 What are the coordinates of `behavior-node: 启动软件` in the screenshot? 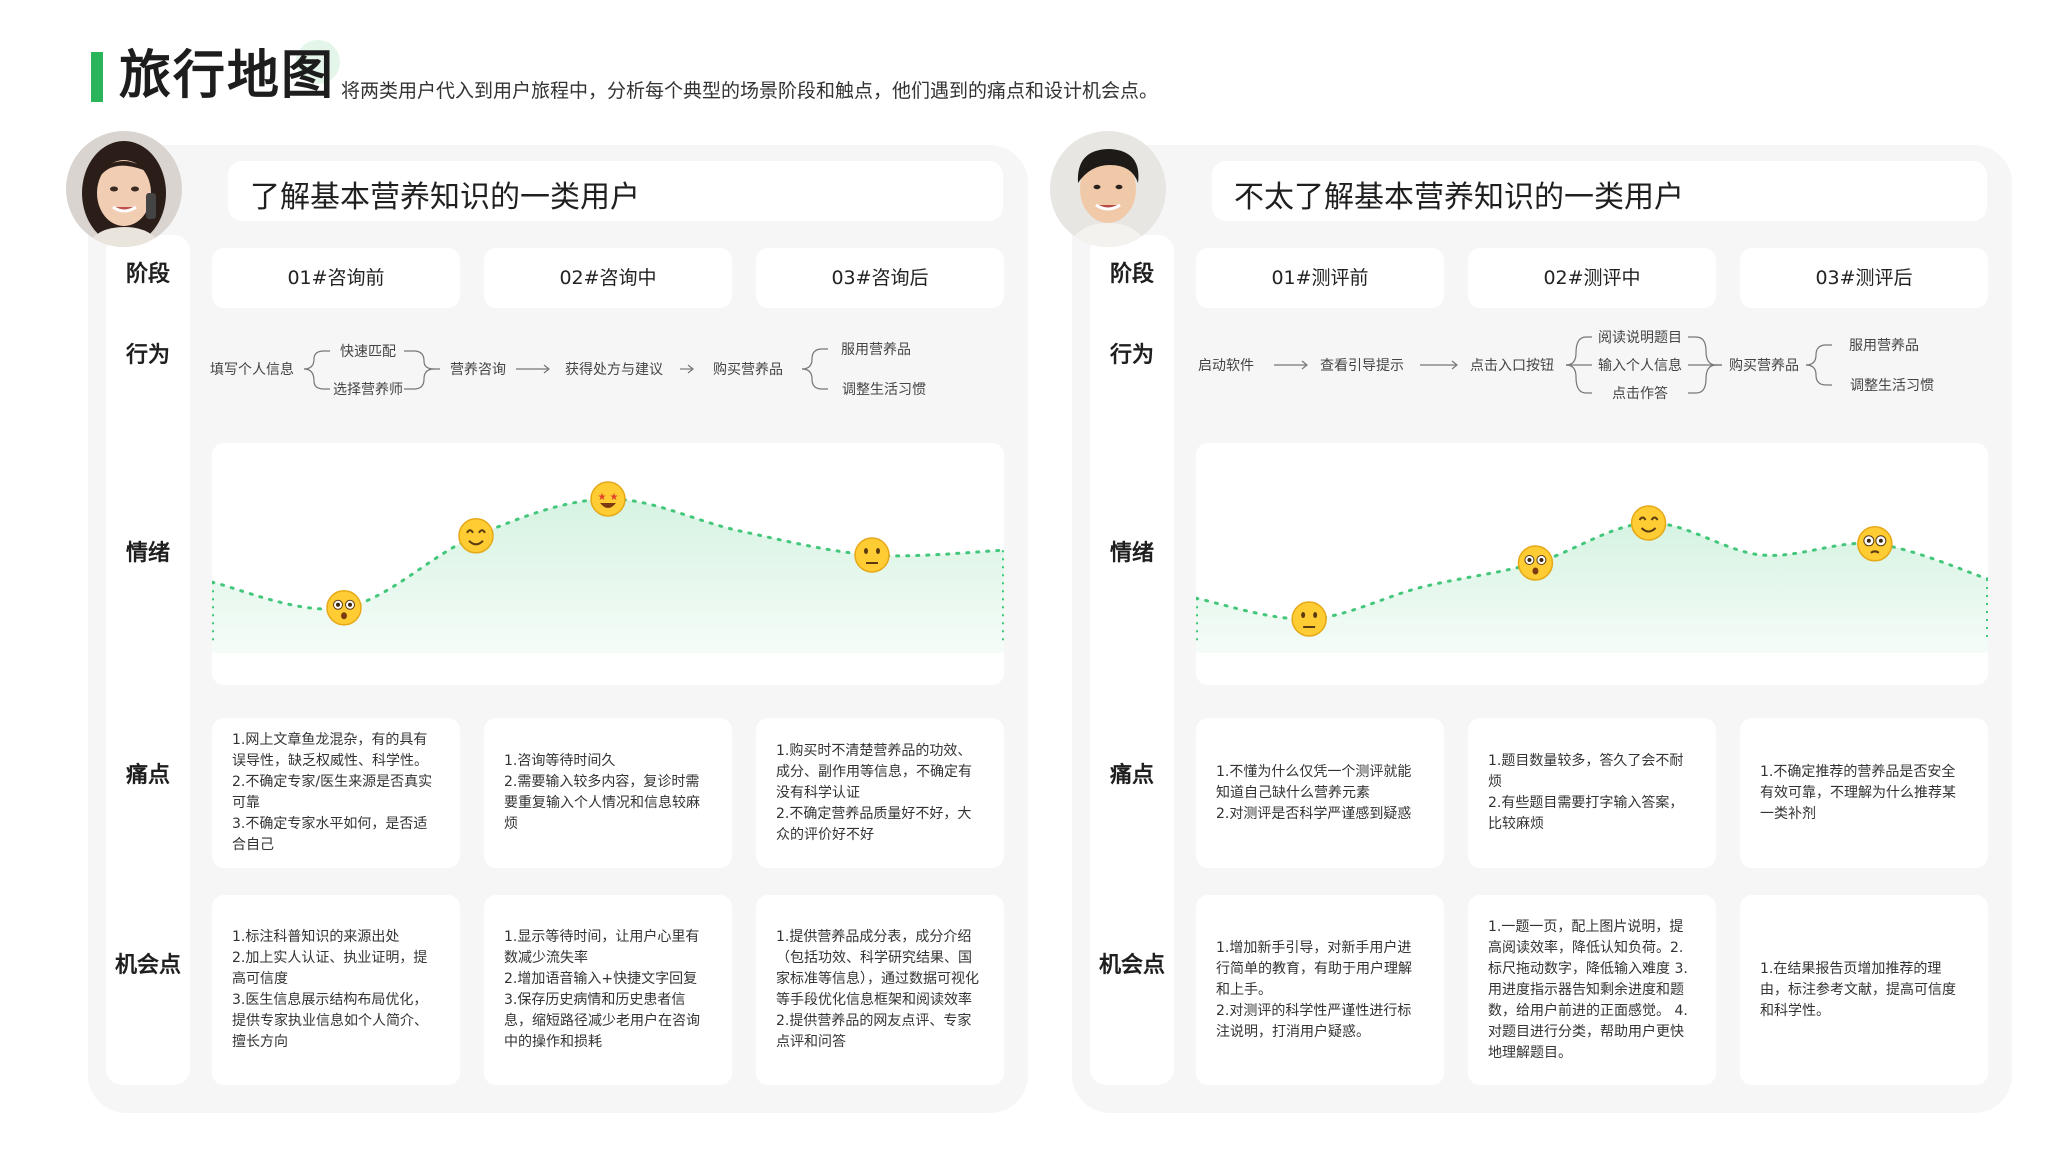 It's located at (1226, 365).